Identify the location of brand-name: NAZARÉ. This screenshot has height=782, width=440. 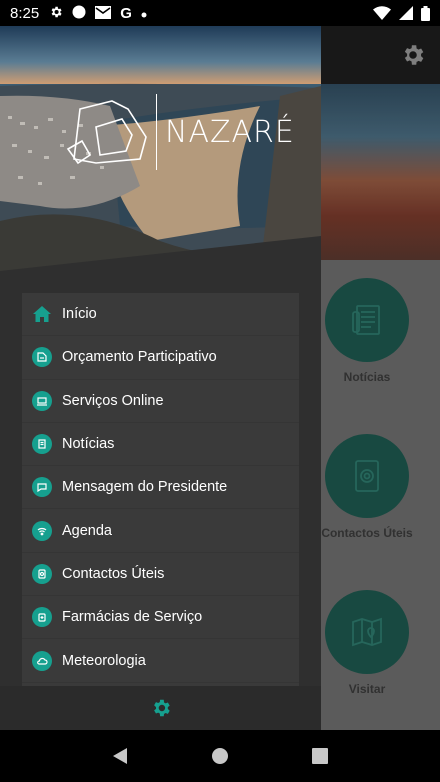
(230, 132).